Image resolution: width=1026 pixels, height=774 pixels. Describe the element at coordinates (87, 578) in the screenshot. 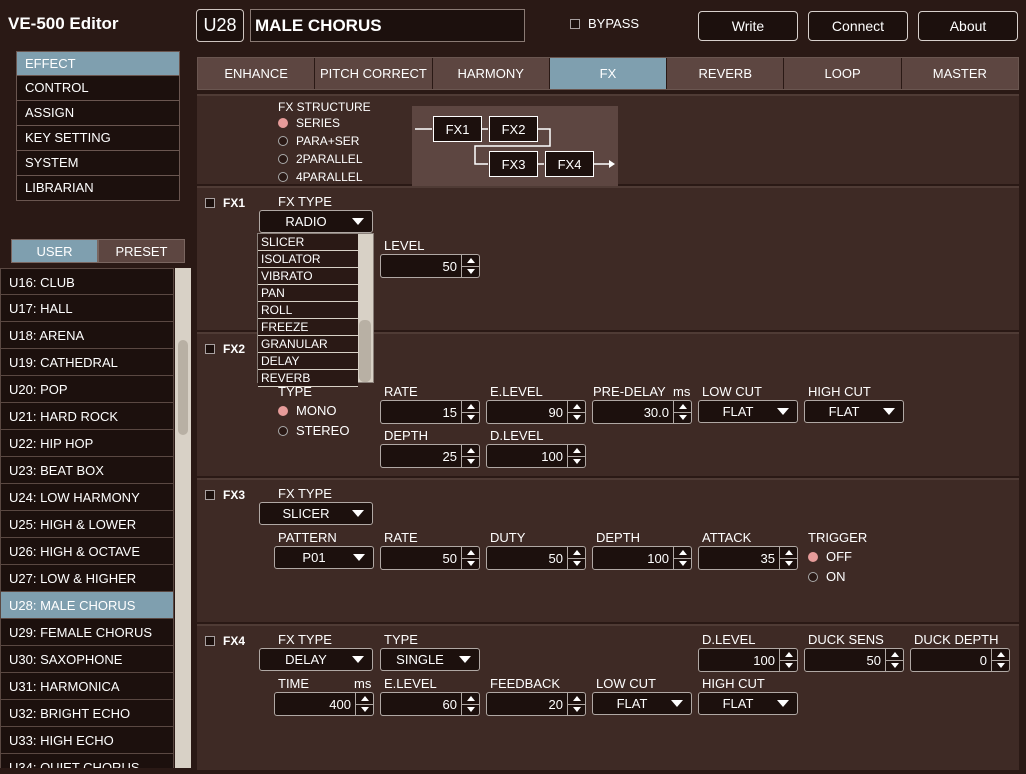

I see `patch-list-item: U27: LOW & HIGHER` at that location.